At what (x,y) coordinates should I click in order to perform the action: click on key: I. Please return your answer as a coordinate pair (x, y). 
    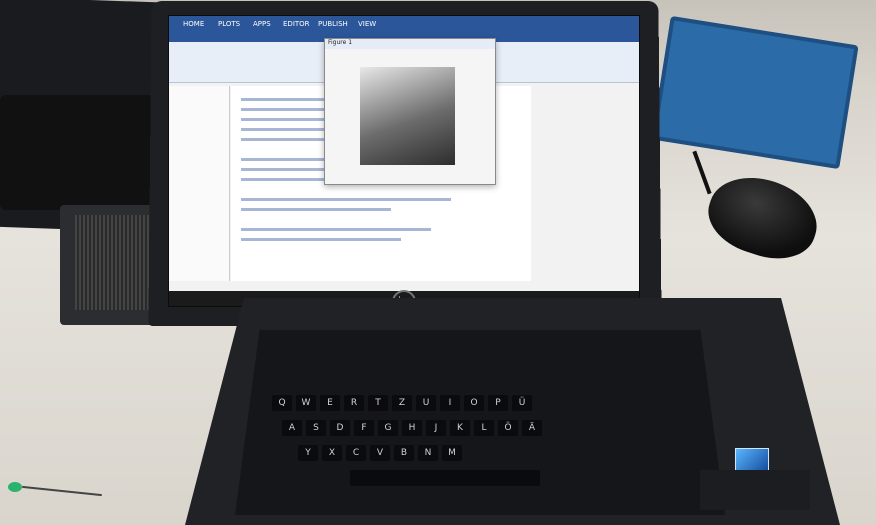
    Looking at the image, I should click on (450, 403).